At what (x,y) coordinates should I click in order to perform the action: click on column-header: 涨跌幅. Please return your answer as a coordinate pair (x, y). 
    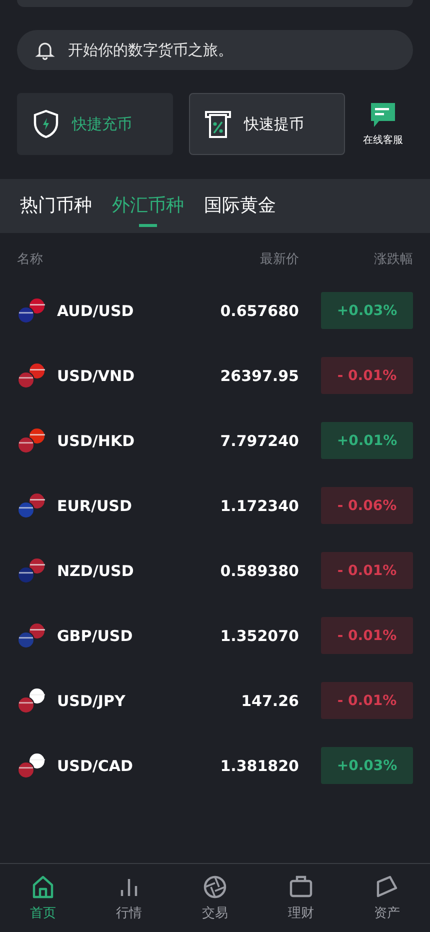
    Looking at the image, I should click on (393, 259).